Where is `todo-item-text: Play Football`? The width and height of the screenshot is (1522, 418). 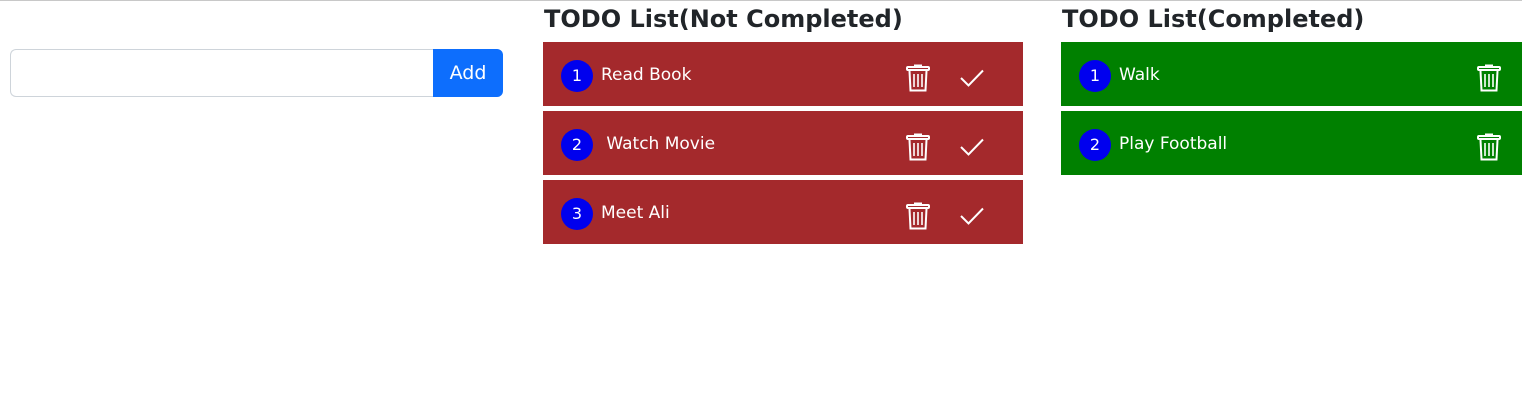
todo-item-text: Play Football is located at coordinates (1173, 144).